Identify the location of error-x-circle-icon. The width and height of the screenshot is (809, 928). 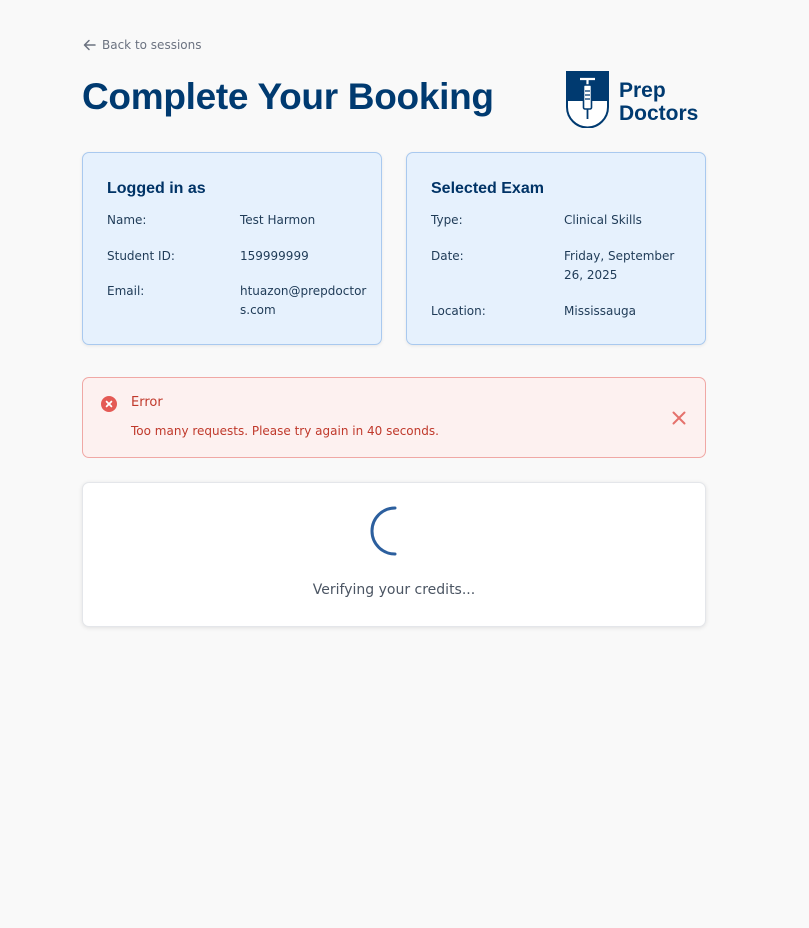
(109, 404).